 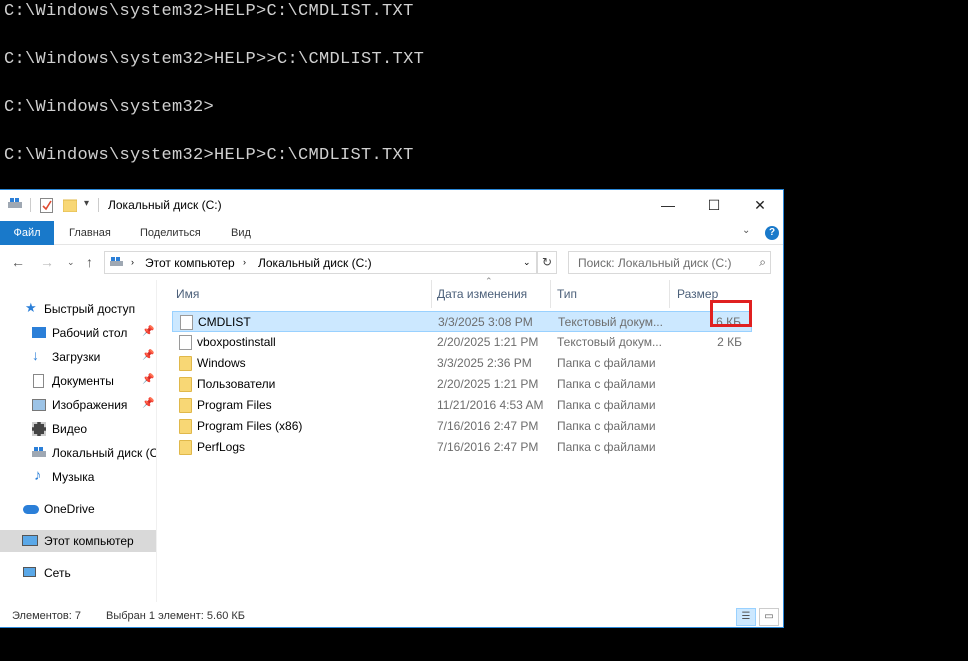 What do you see at coordinates (170, 233) in the screenshot?
I see `tab-share: Поделиться` at bounding box center [170, 233].